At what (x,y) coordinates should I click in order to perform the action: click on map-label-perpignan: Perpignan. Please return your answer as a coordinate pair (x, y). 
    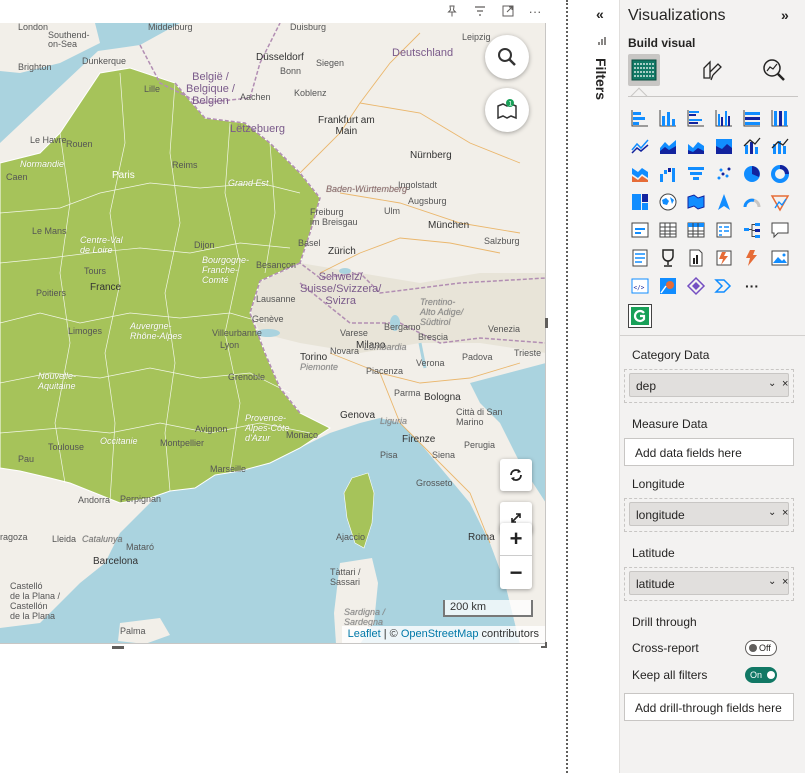
    Looking at the image, I should click on (141, 499).